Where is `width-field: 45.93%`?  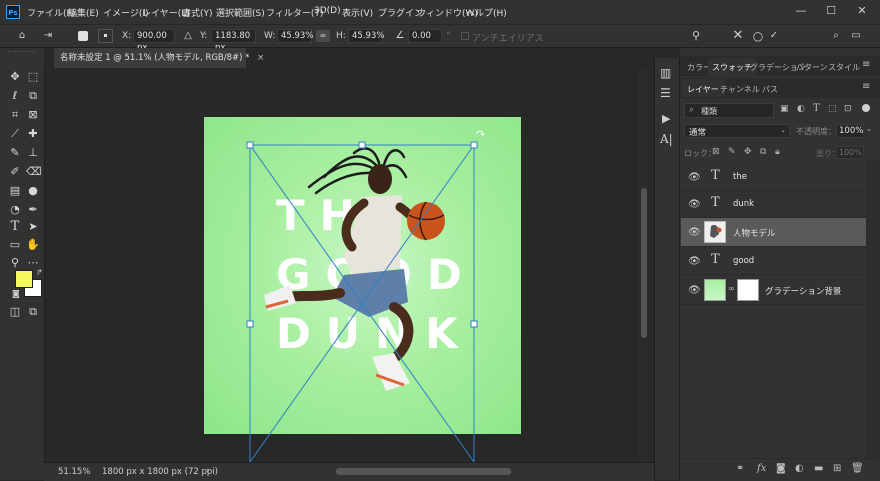 width-field: 45.93% is located at coordinates (295, 36).